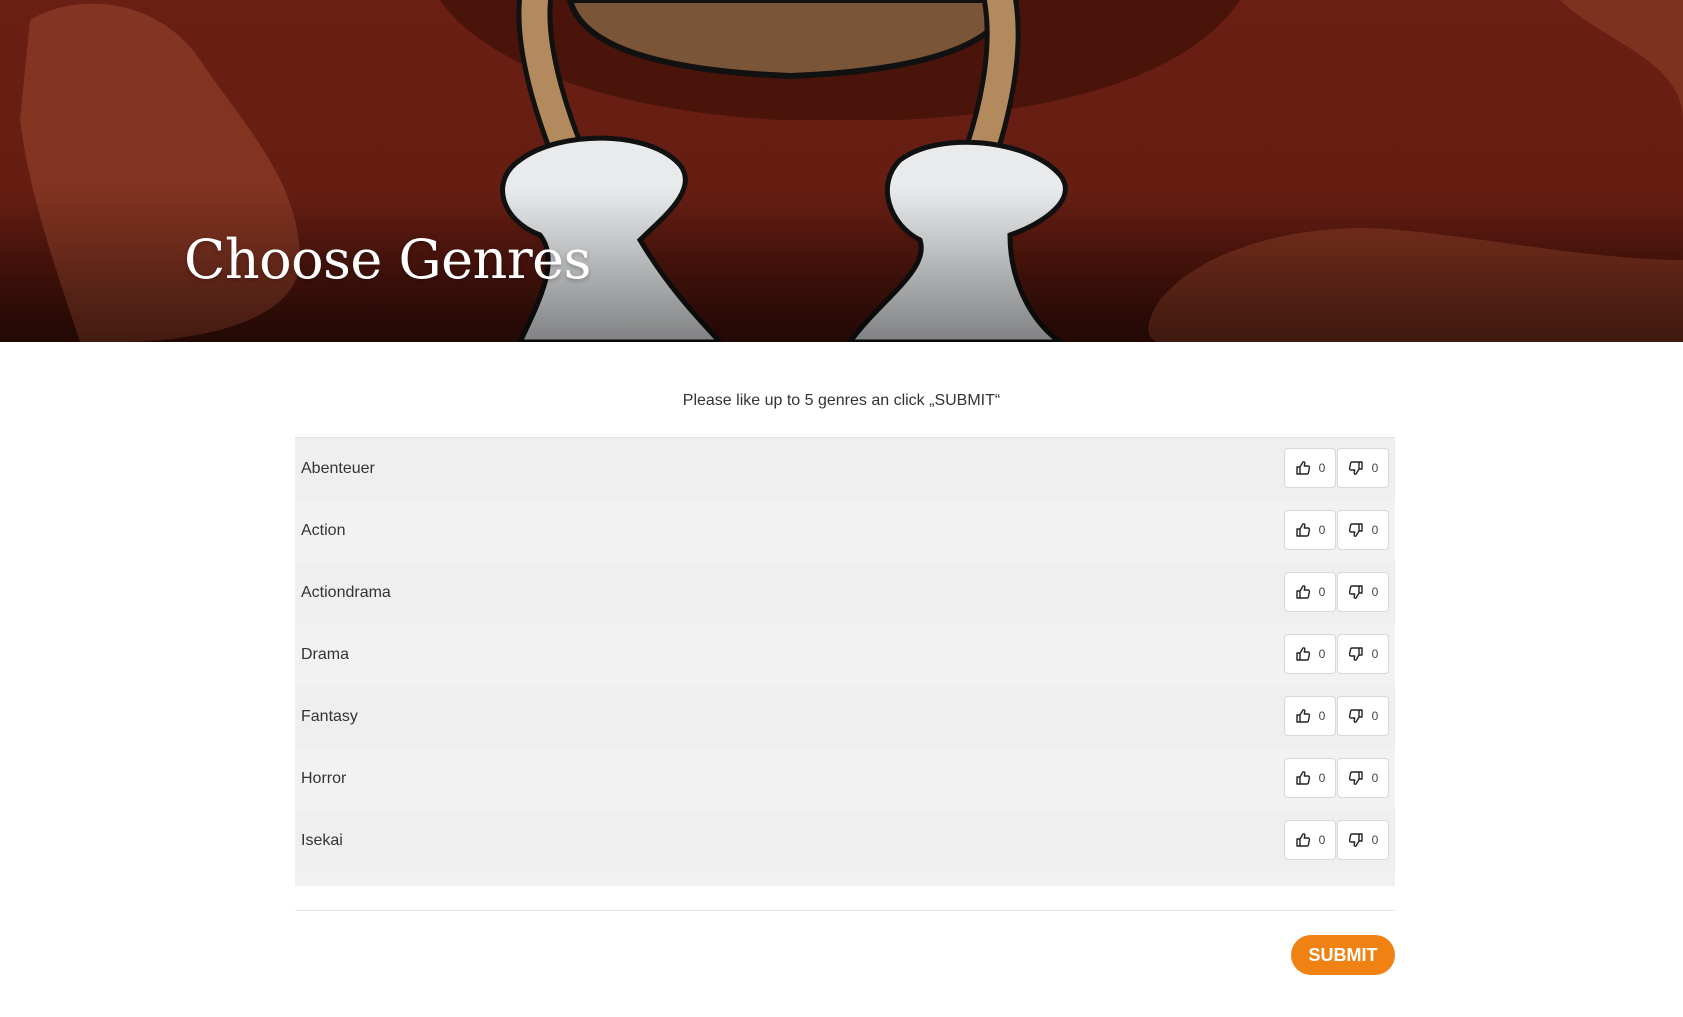  Describe the element at coordinates (845, 717) in the screenshot. I see `genre-row: Fantasy 0 0` at that location.